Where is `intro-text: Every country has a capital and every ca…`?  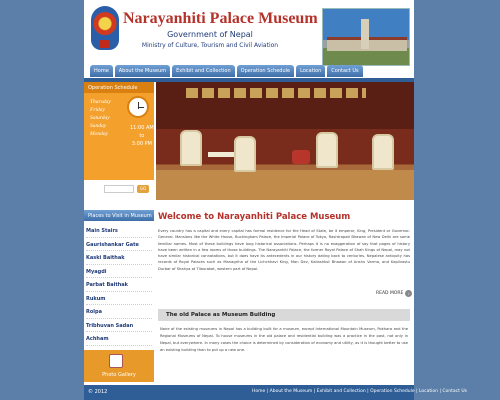 intro-text: Every country has a capital and every ca… is located at coordinates (284, 250).